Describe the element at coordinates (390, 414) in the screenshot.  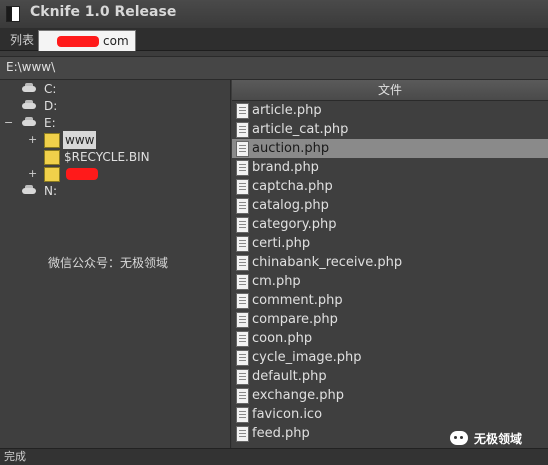
I see `file-row: favicon.ico` at that location.